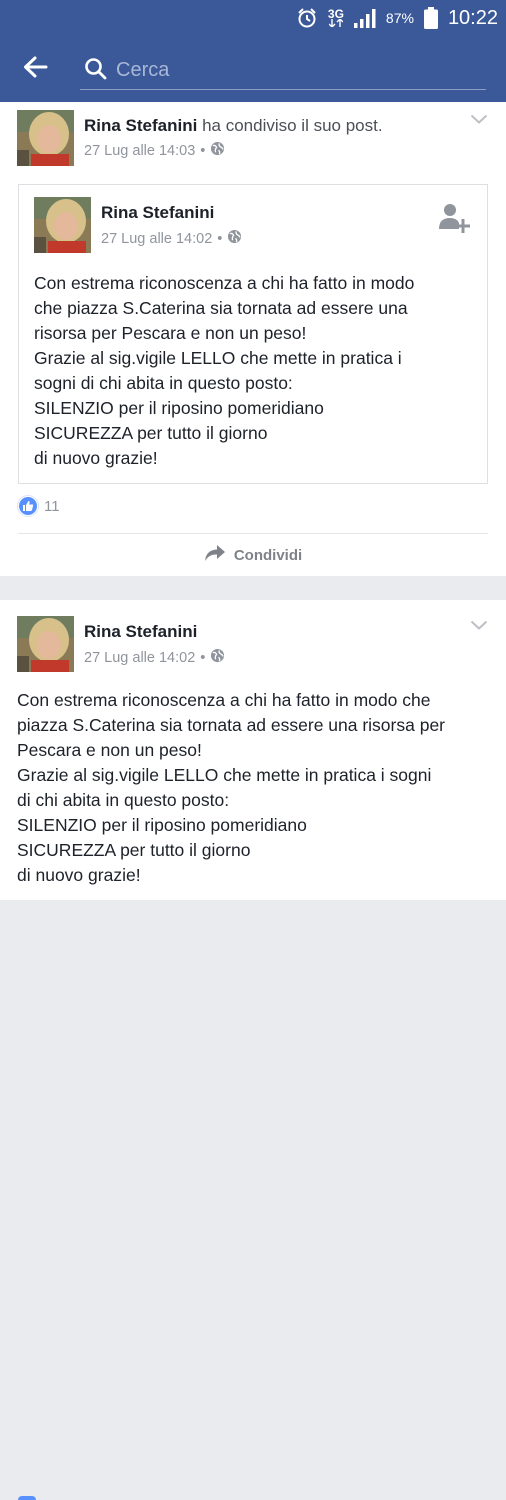  What do you see at coordinates (96, 71) in the screenshot?
I see `search-icon` at bounding box center [96, 71].